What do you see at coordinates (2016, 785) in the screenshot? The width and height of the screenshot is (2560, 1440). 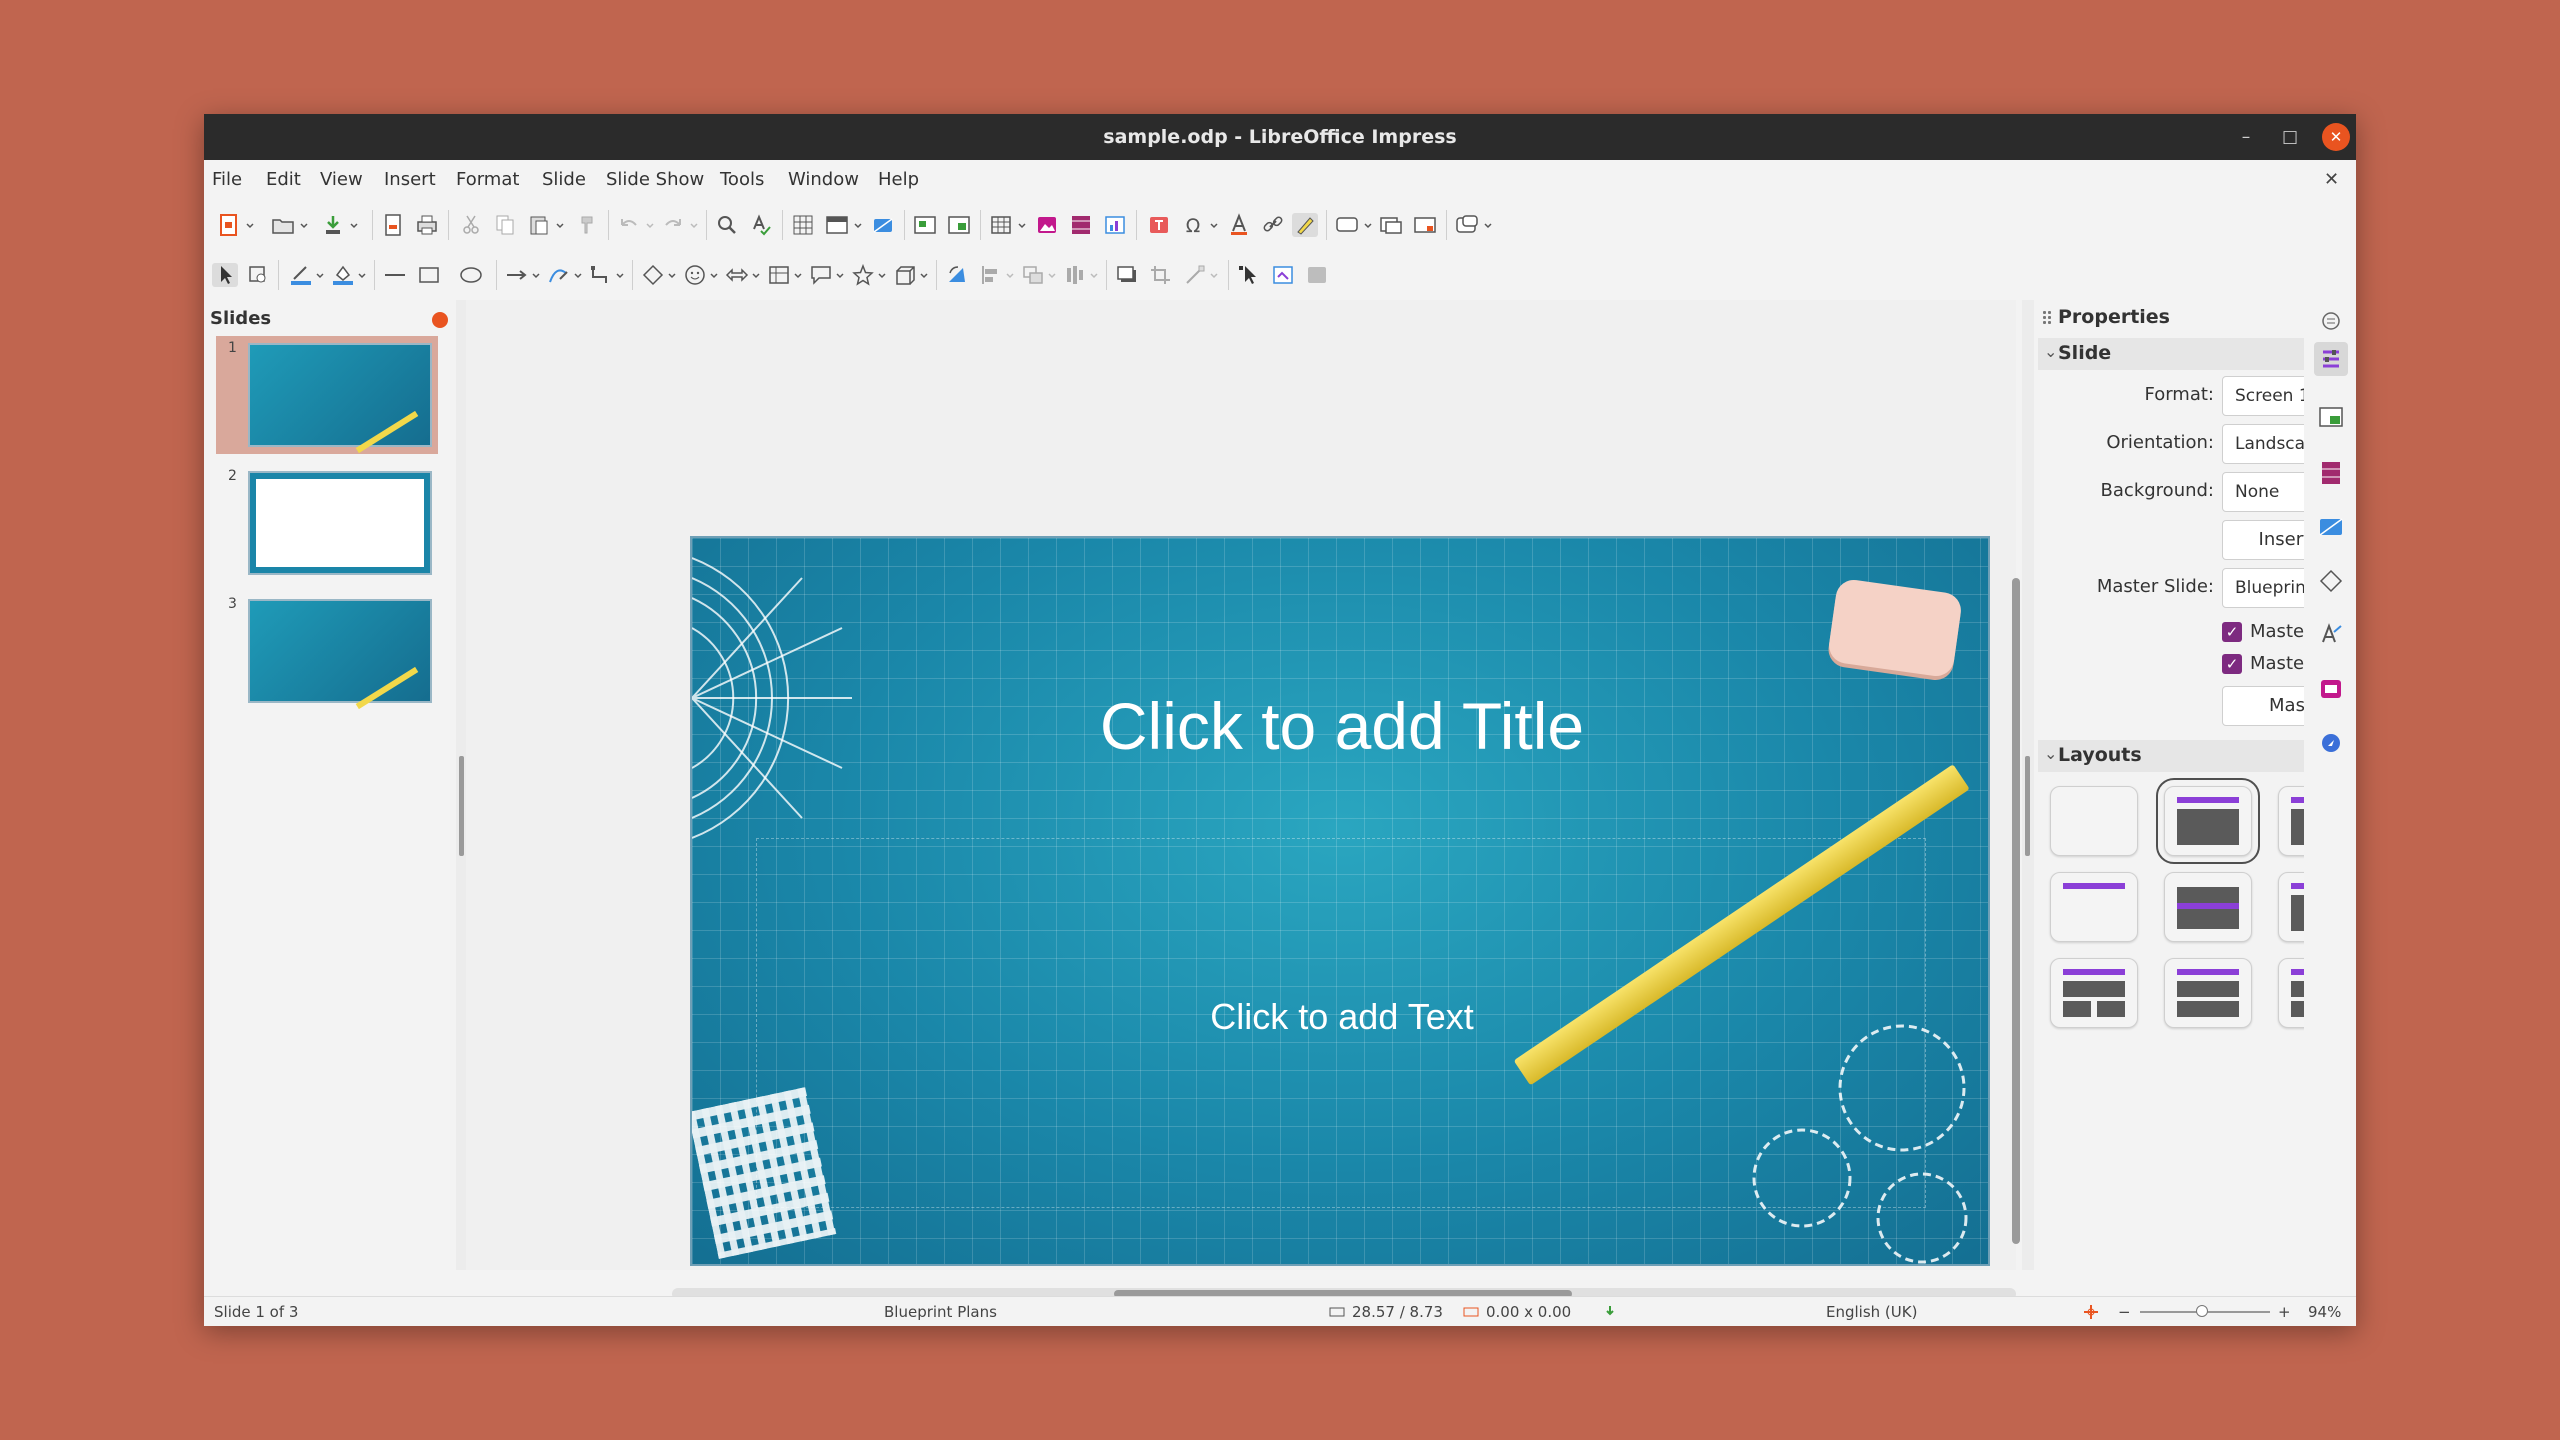 I see `vertical-scrollbar` at bounding box center [2016, 785].